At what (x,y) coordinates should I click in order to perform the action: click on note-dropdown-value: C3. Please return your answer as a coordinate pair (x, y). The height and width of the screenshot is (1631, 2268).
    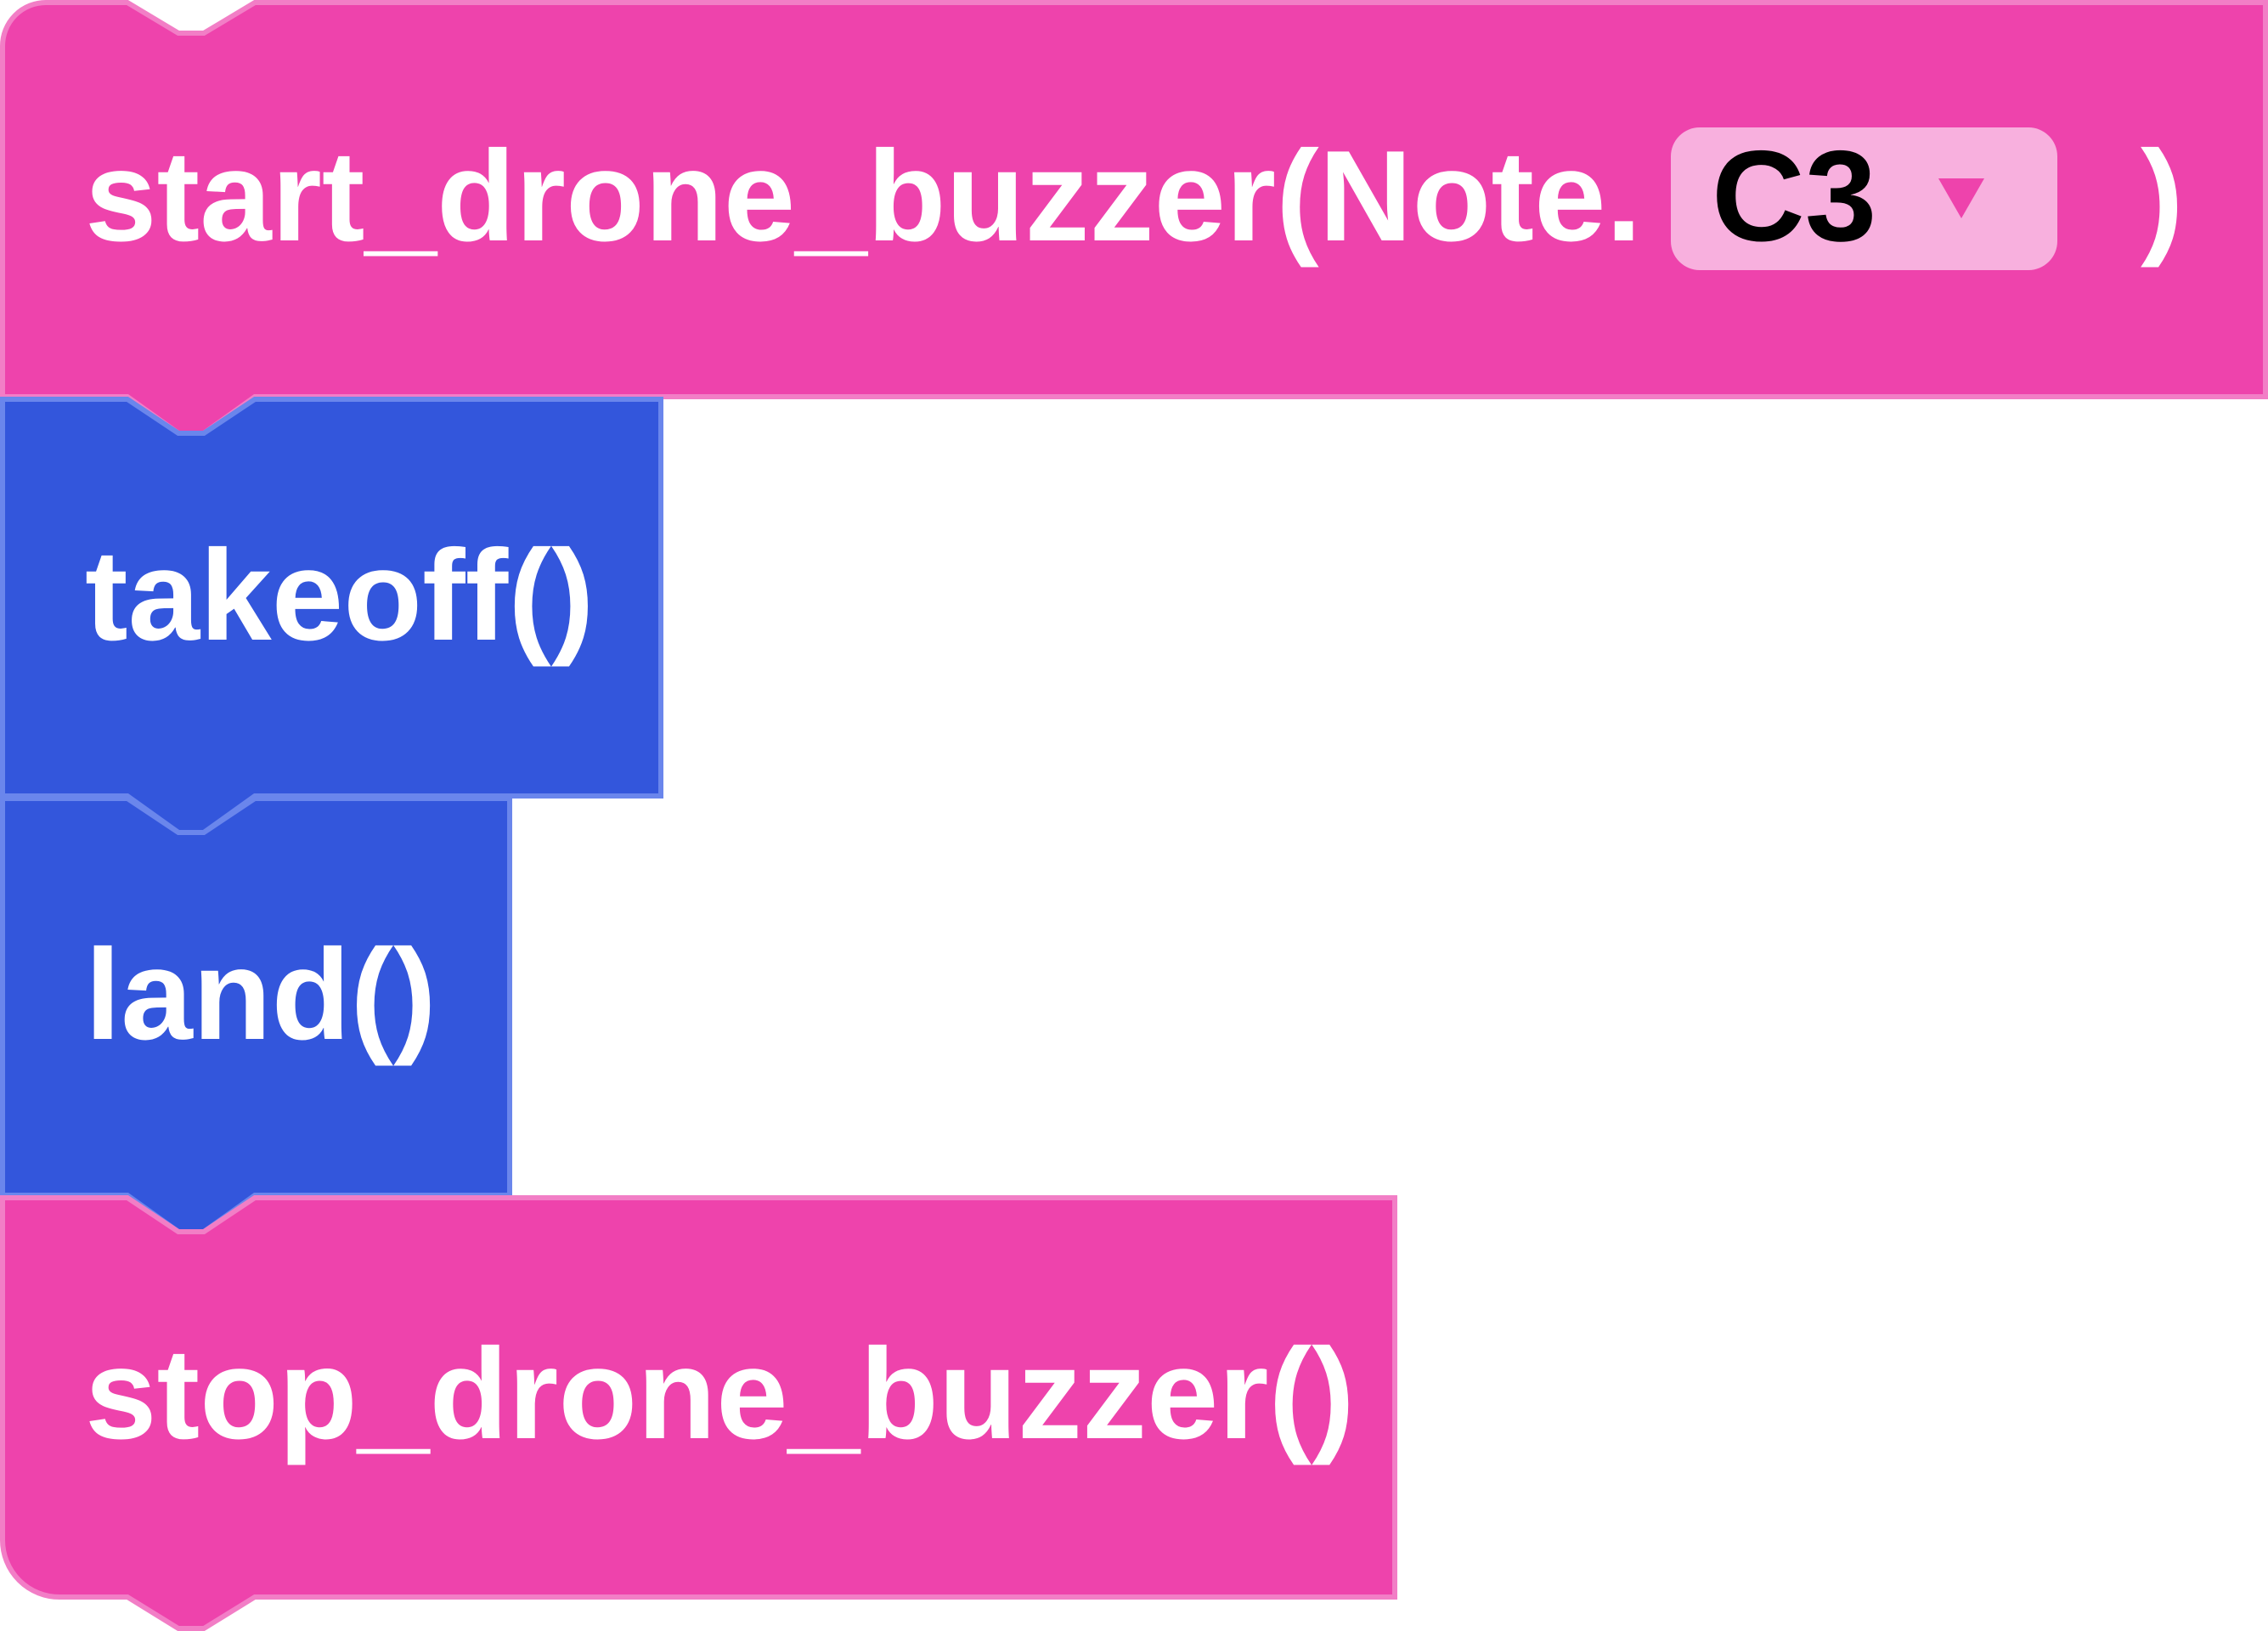
    Looking at the image, I should click on (1794, 196).